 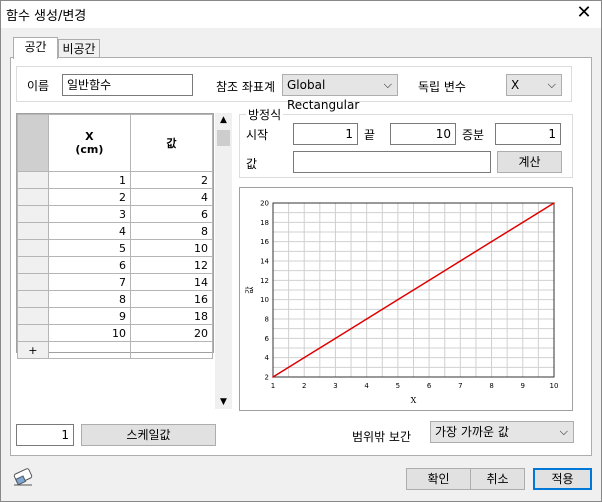 What do you see at coordinates (33, 350) in the screenshot?
I see `add-row-icon: +` at bounding box center [33, 350].